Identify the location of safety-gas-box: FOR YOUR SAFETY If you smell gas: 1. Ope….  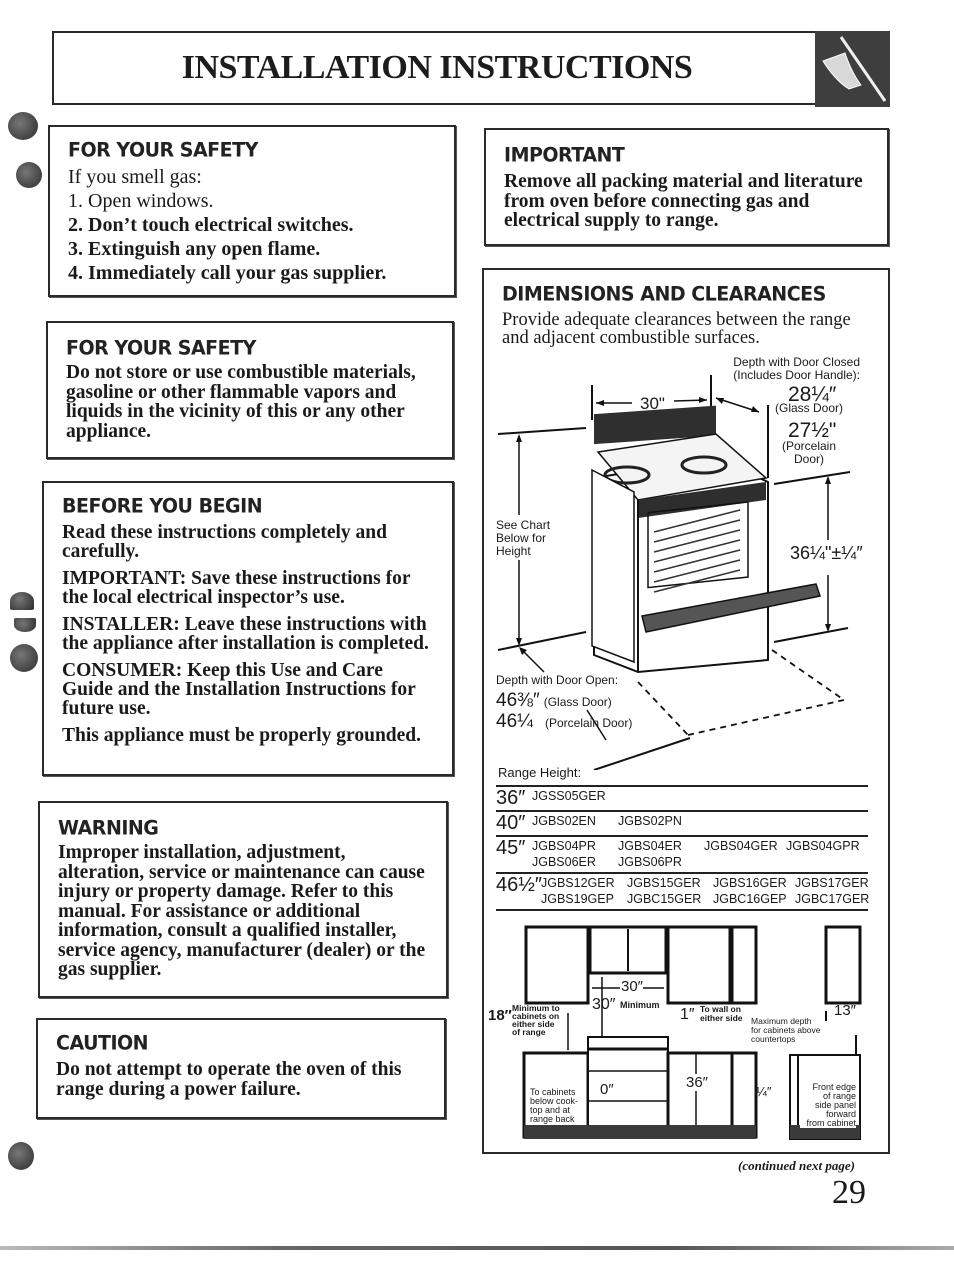
(252, 211).